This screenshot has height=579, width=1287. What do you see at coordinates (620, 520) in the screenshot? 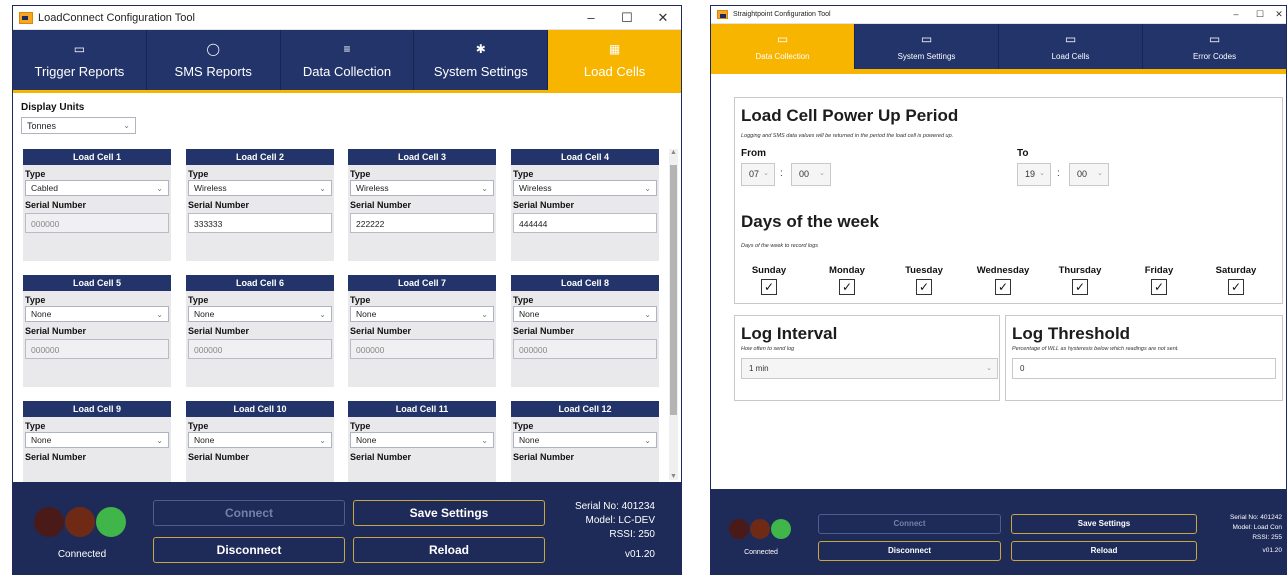
I see `model: Model: LC-DEV` at bounding box center [620, 520].